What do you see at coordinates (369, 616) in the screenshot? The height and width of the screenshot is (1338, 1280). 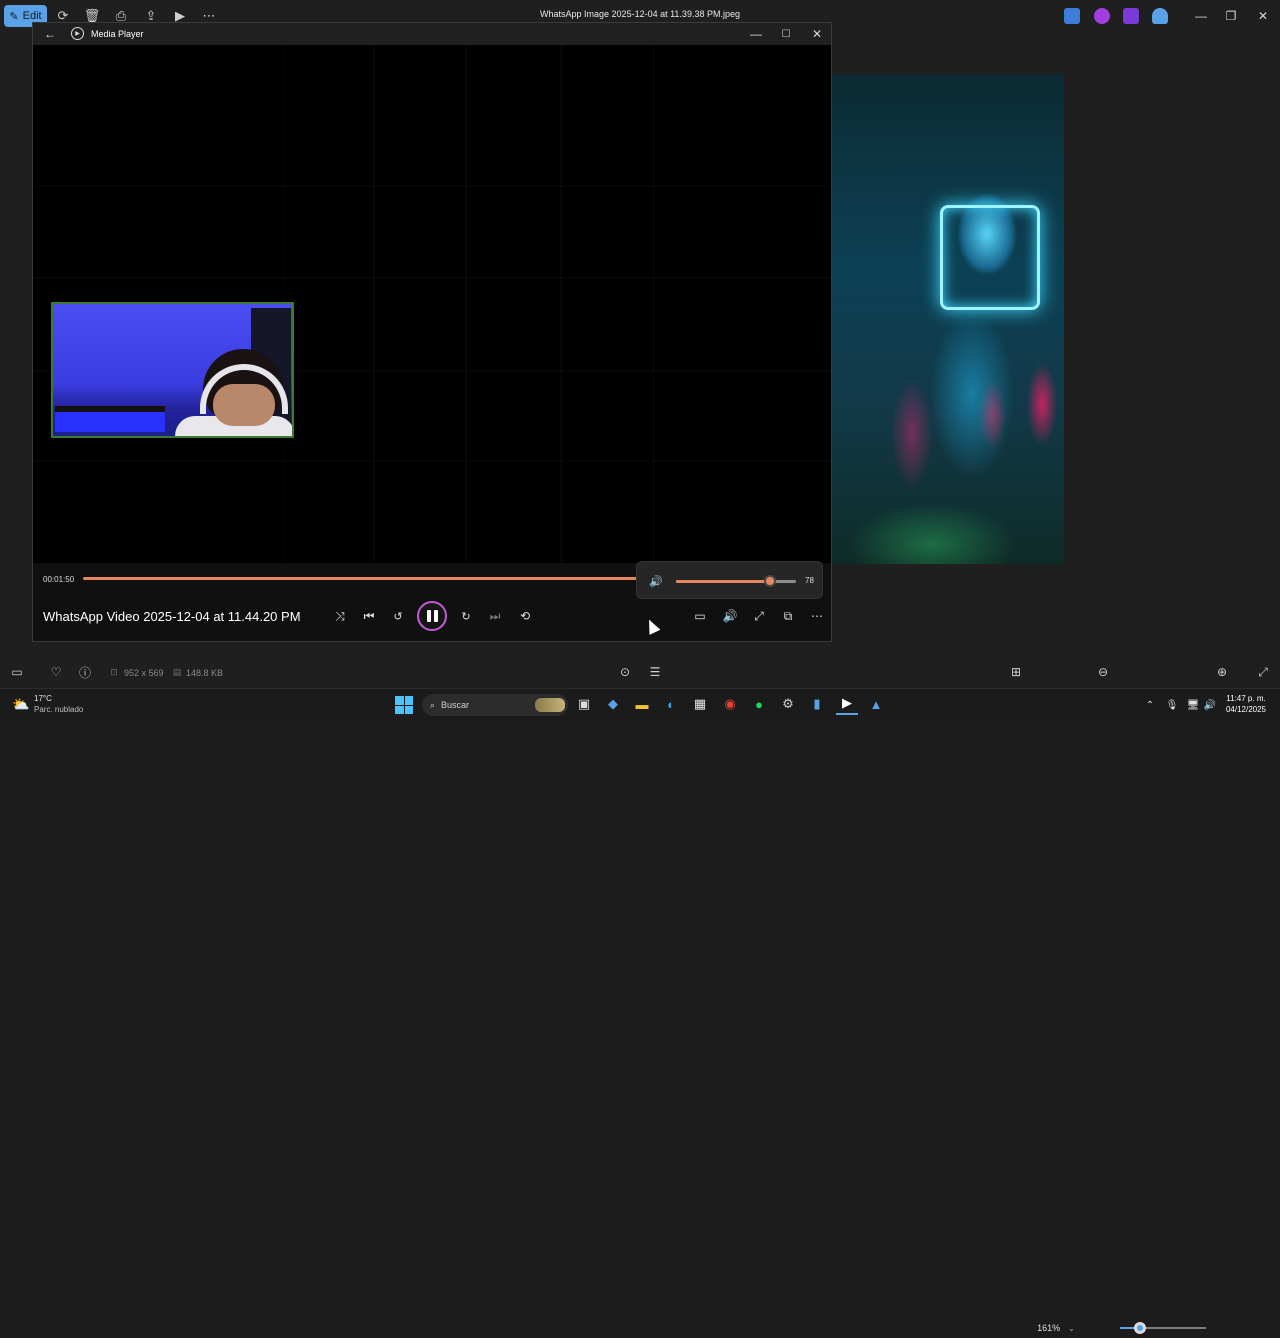 I see `previous-icon: ⏮` at bounding box center [369, 616].